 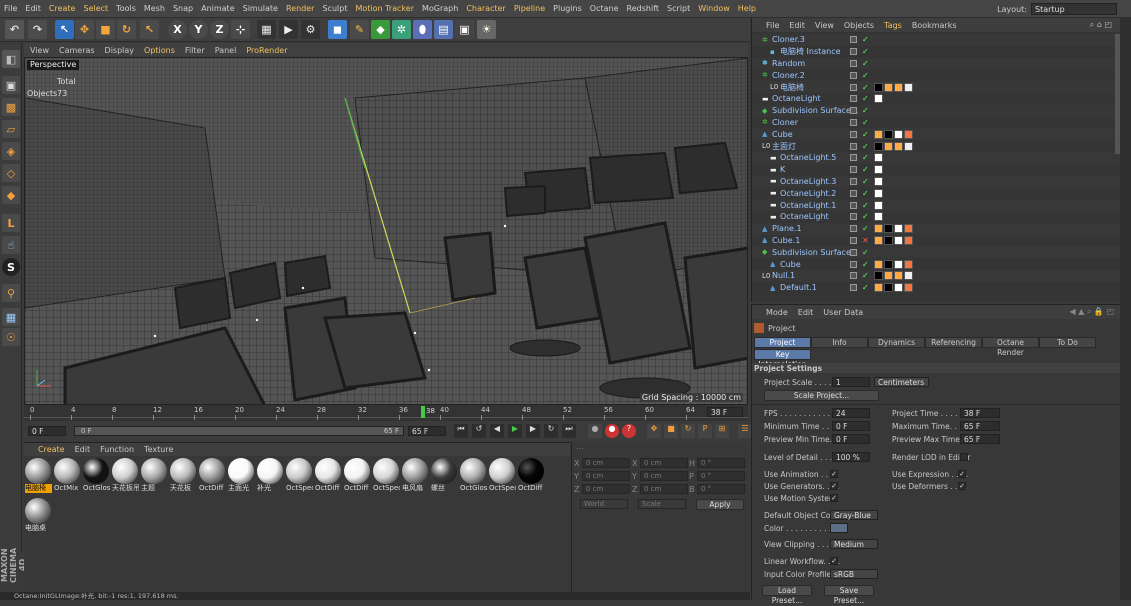 What do you see at coordinates (1072, 311) in the screenshot?
I see `back-arrow-icon: ◀` at bounding box center [1072, 311].